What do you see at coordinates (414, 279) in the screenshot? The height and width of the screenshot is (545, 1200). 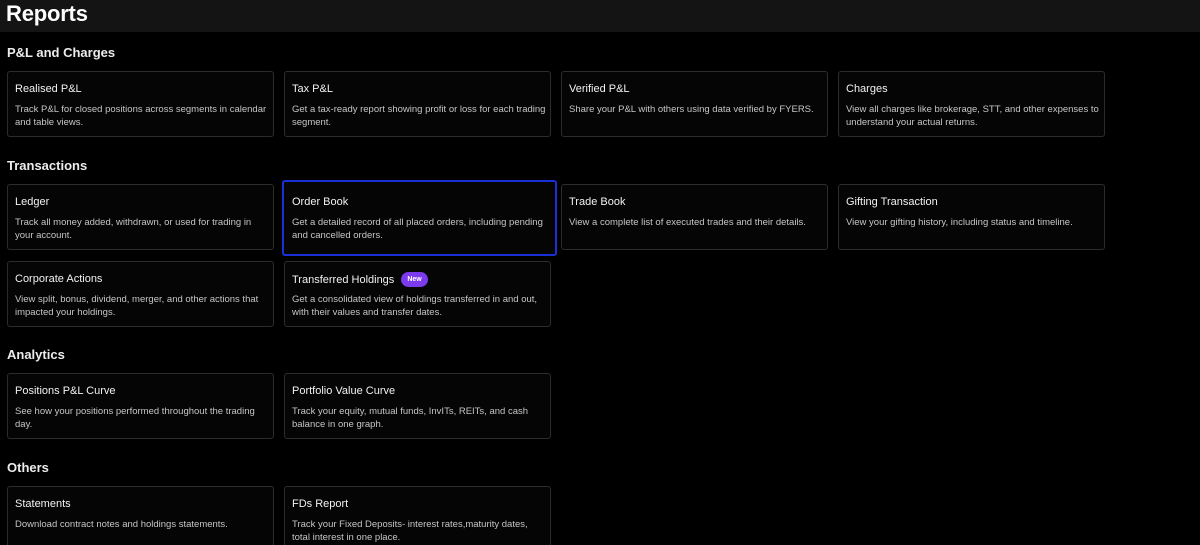 I see `new-badge: New` at bounding box center [414, 279].